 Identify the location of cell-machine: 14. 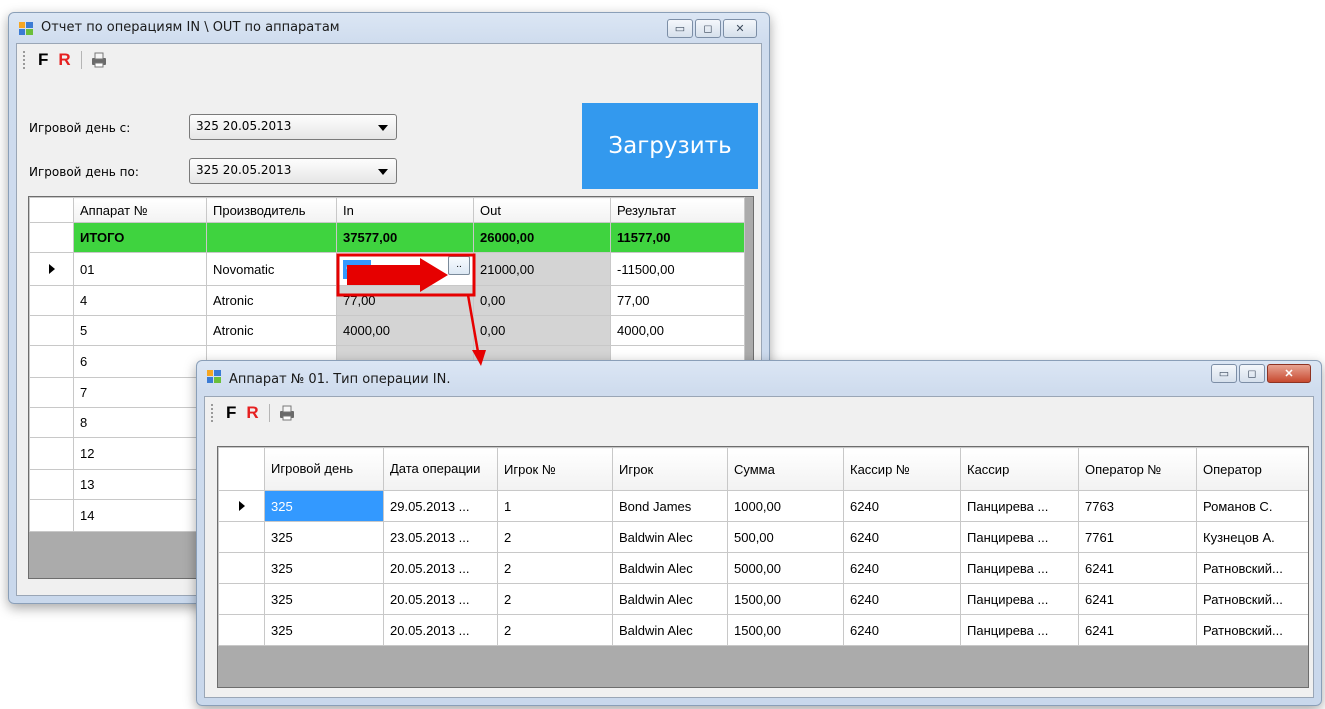
(140, 515).